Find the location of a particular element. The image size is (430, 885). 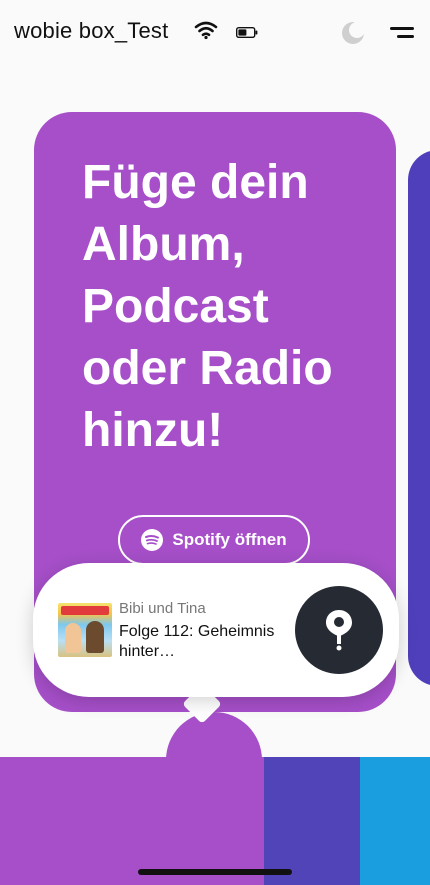

spotify-button-label: Spotify öffnen is located at coordinates (229, 539).